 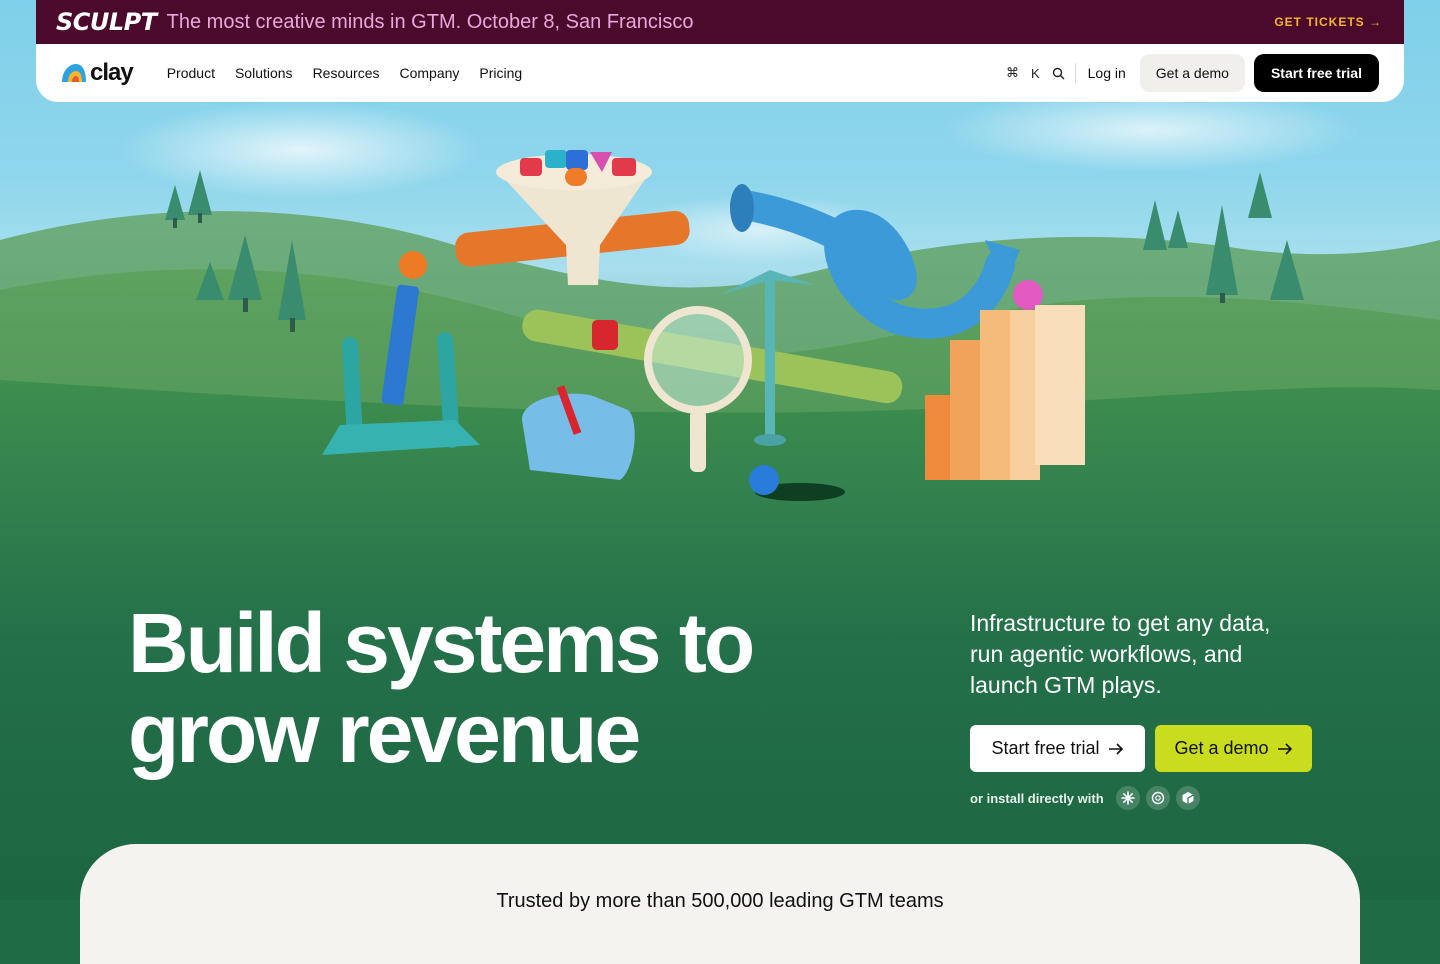 I want to click on get-tickets-link: GET TICKETS →, so click(x=1328, y=22).